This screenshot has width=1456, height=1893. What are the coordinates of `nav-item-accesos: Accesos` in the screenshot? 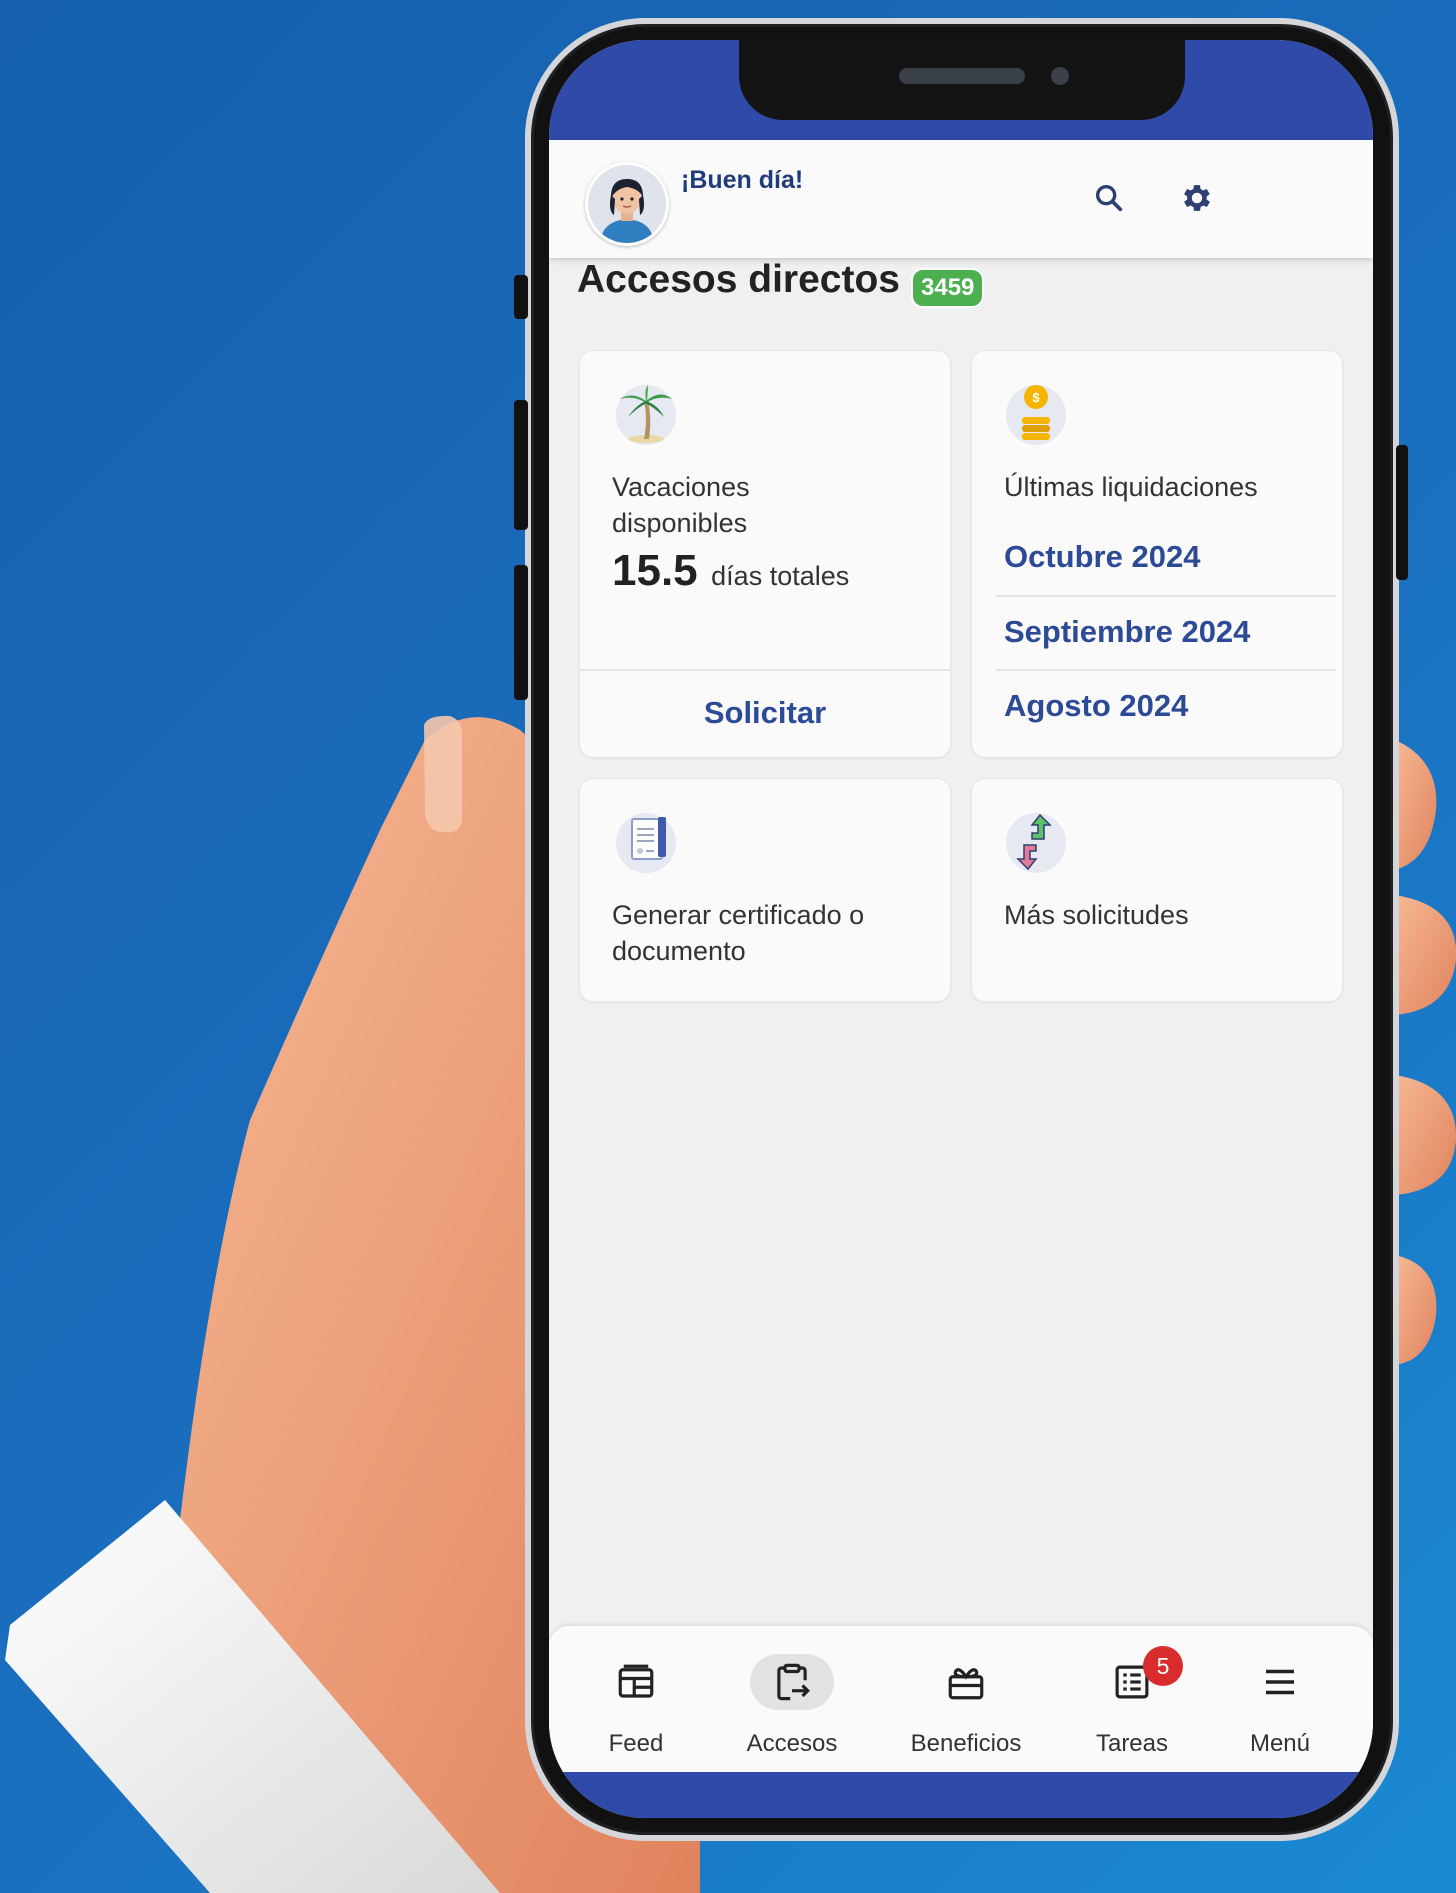 It's located at (792, 1699).